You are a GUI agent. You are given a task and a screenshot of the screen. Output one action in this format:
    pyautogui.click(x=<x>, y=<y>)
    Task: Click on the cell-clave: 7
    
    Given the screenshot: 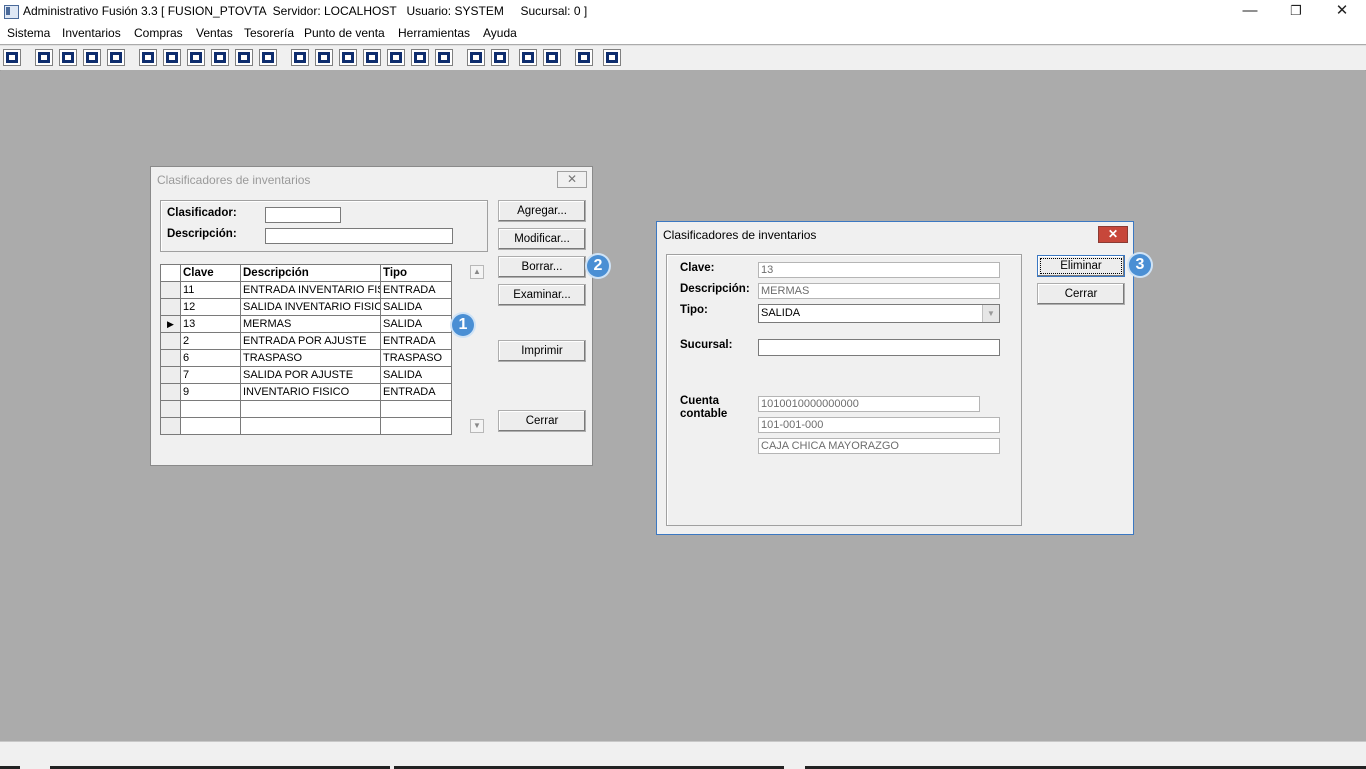 What is the action you would take?
    pyautogui.click(x=210, y=375)
    